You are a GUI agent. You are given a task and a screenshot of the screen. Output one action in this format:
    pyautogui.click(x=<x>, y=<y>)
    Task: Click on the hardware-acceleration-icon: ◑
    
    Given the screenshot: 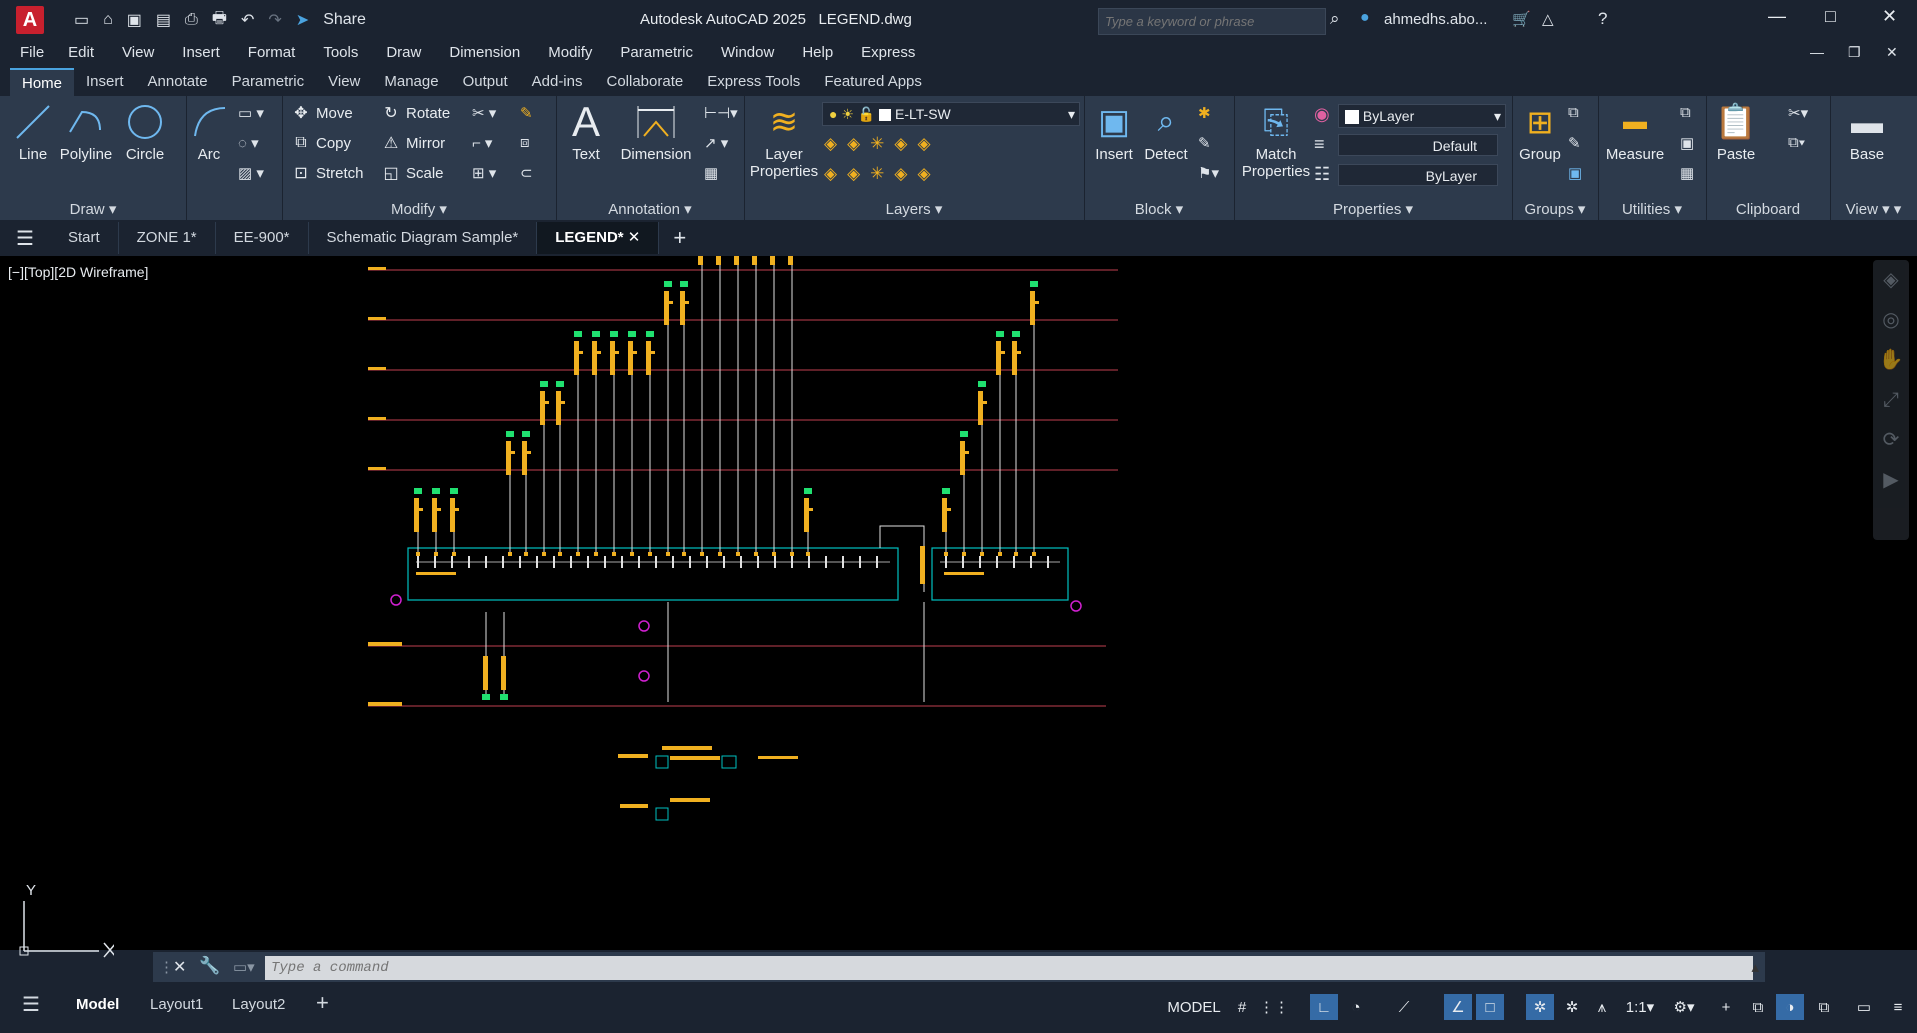 What is the action you would take?
    pyautogui.click(x=1790, y=1007)
    